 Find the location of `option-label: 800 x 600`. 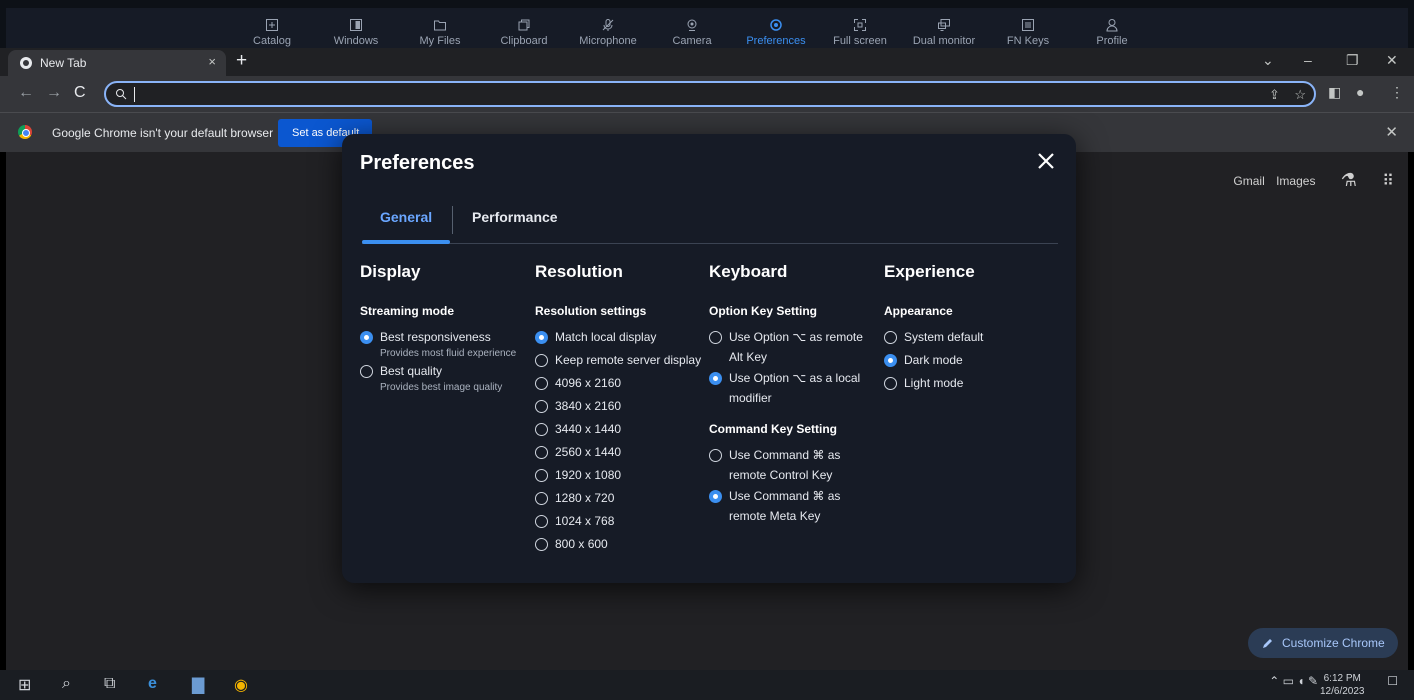

option-label: 800 x 600 is located at coordinates (581, 544).